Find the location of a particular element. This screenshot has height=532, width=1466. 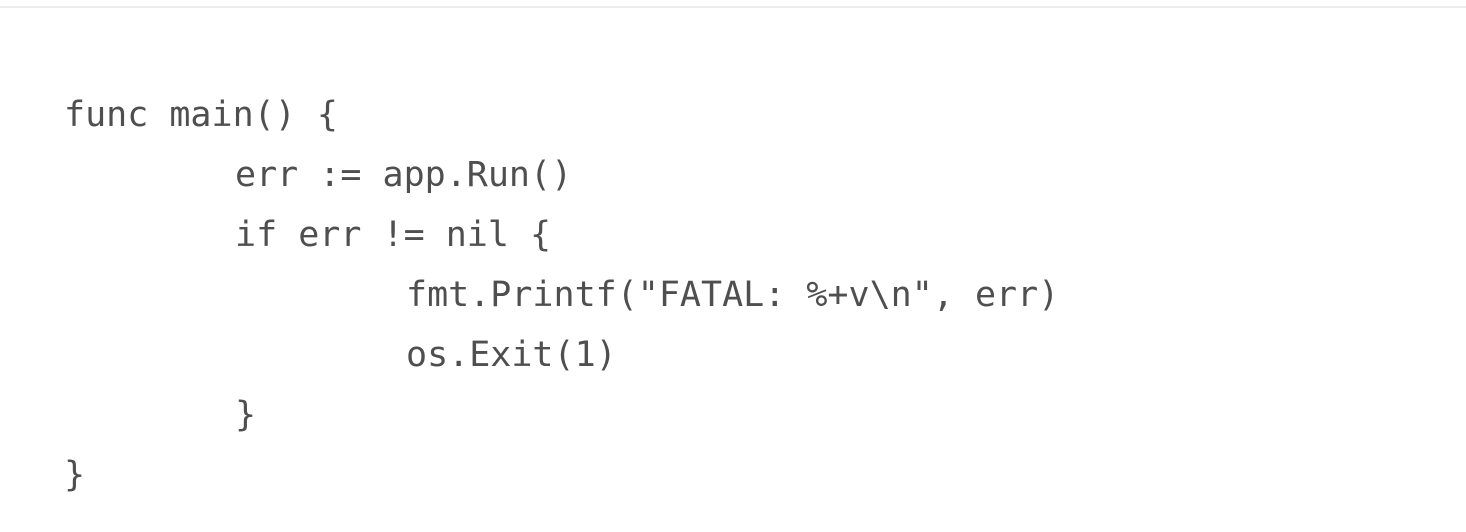

code-line: func main() { is located at coordinates (201, 115).